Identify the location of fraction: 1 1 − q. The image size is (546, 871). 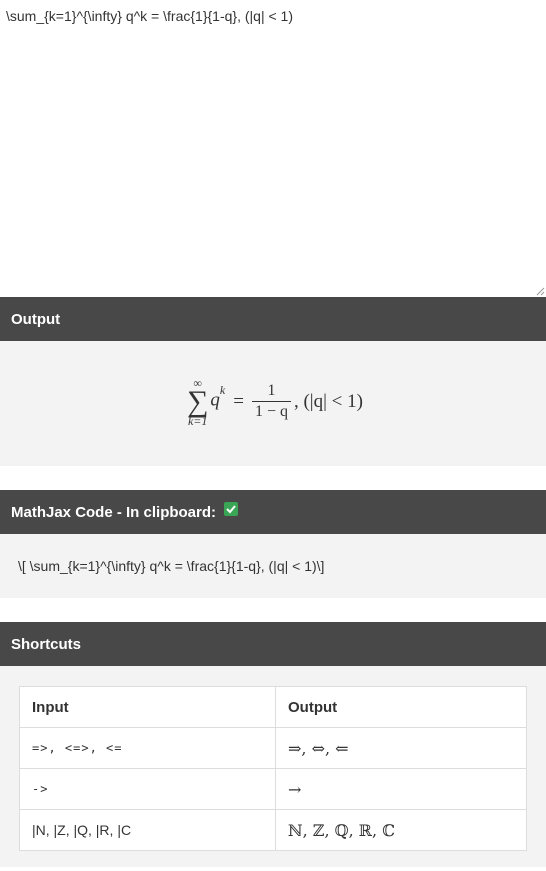
(271, 401).